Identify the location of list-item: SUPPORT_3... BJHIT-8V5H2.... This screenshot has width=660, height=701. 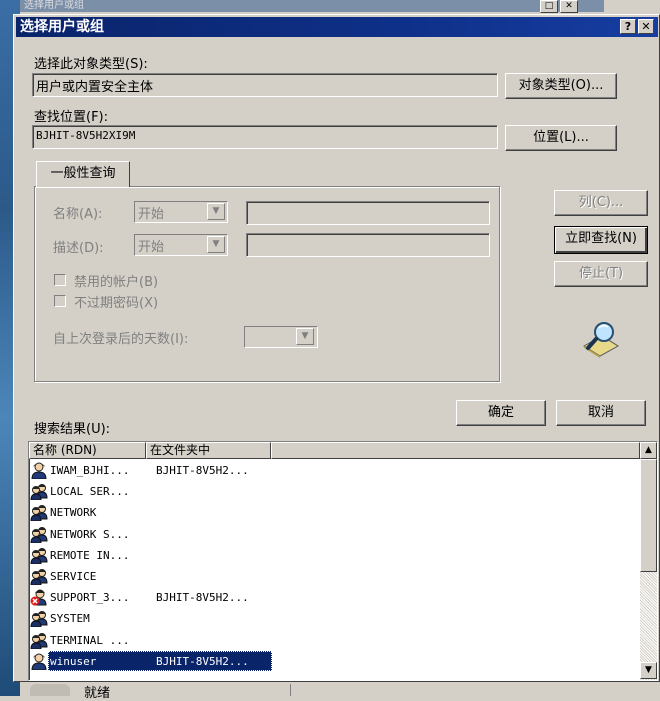
(336, 597).